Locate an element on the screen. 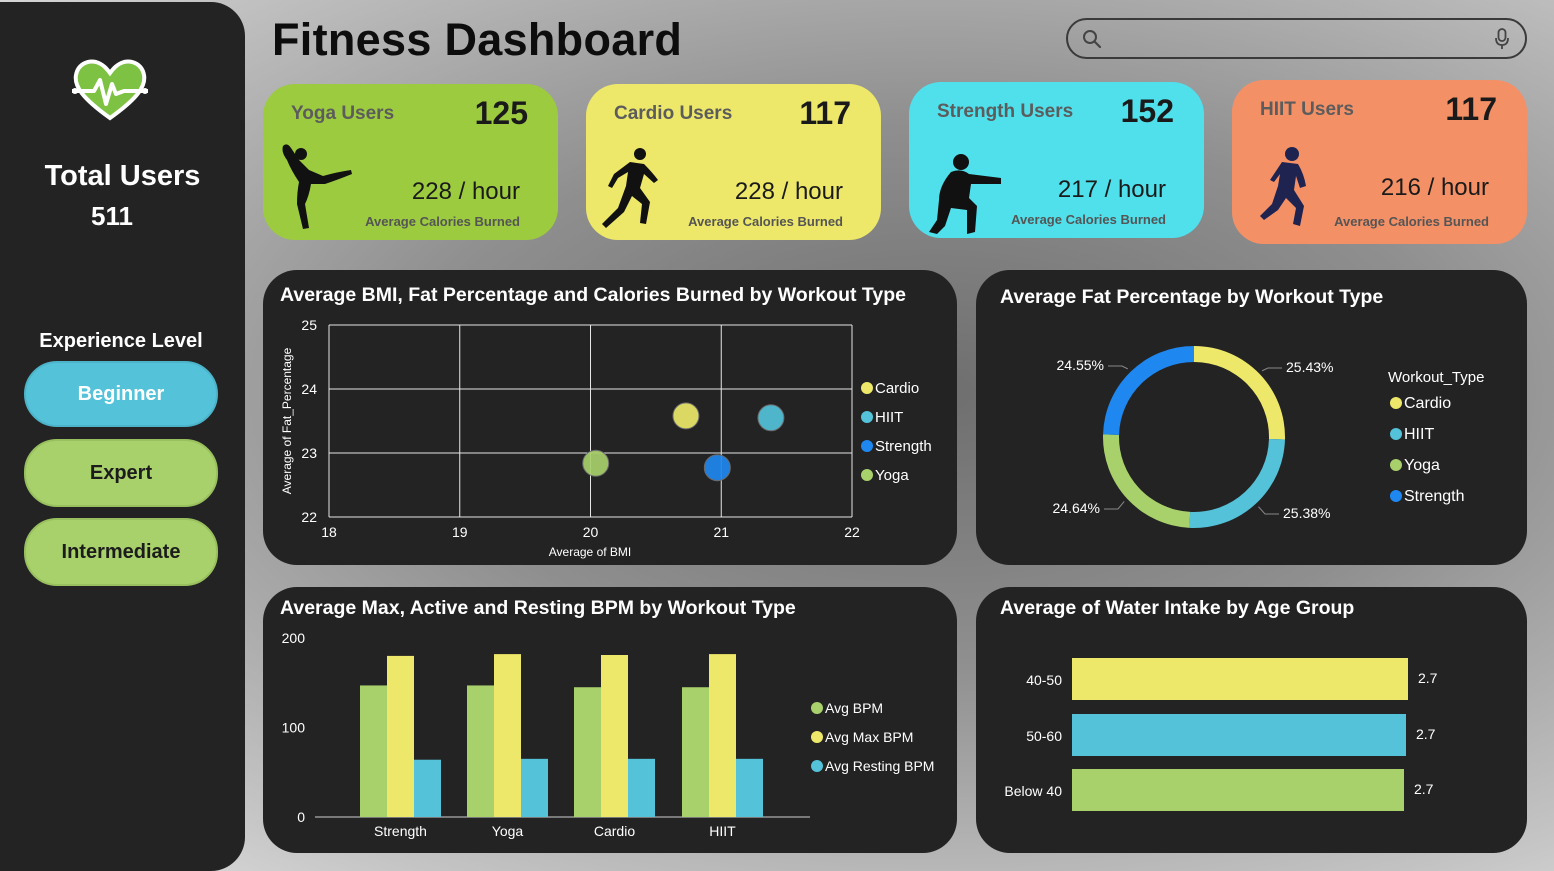  search-bar is located at coordinates (1296, 38).